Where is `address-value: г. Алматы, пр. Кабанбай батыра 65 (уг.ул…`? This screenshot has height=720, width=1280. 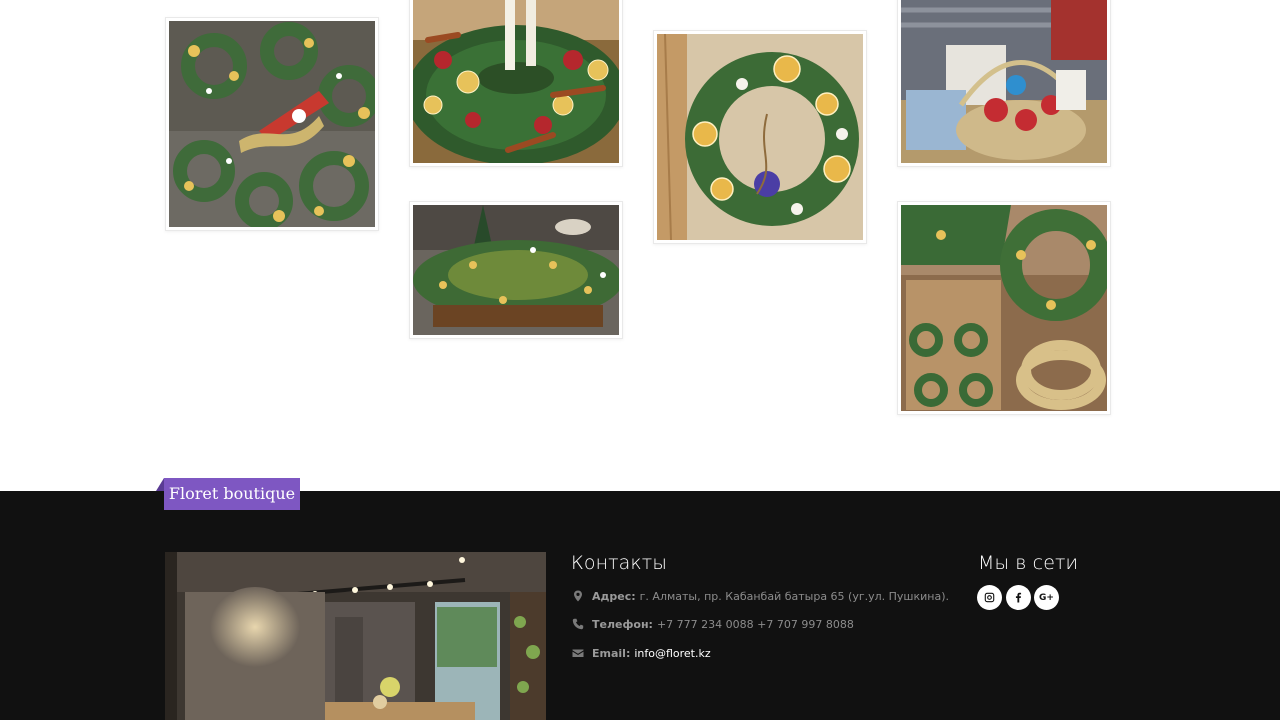 address-value: г. Алматы, пр. Кабанбай батыра 65 (уг.ул… is located at coordinates (794, 596).